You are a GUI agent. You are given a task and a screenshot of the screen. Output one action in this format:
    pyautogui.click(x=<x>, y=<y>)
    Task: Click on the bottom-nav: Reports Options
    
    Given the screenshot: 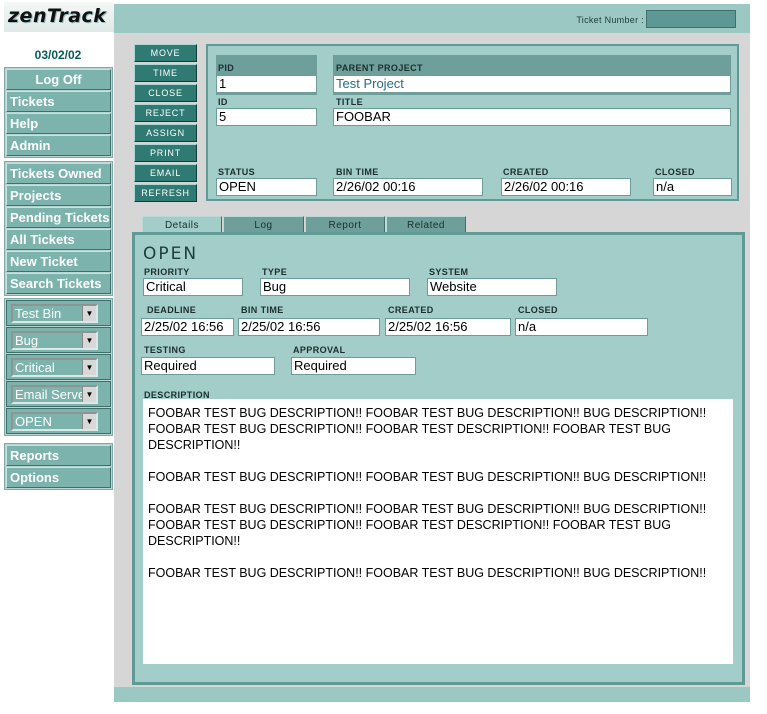 What is the action you would take?
    pyautogui.click(x=58, y=466)
    